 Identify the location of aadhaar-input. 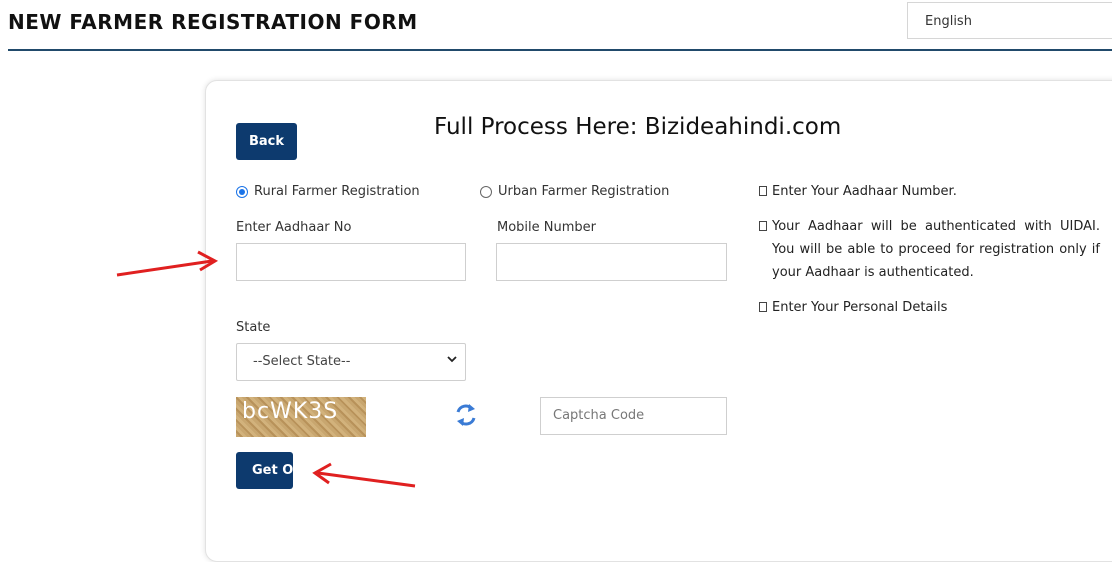
(351, 262).